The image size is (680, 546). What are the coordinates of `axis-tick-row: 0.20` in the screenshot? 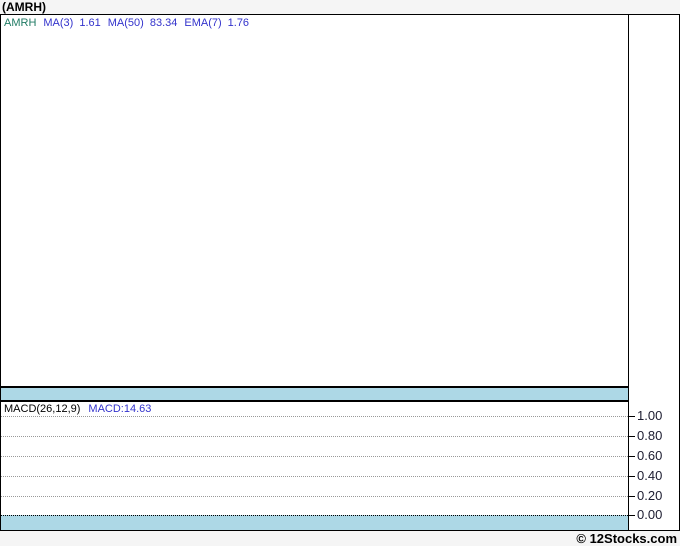 It's located at (645, 496).